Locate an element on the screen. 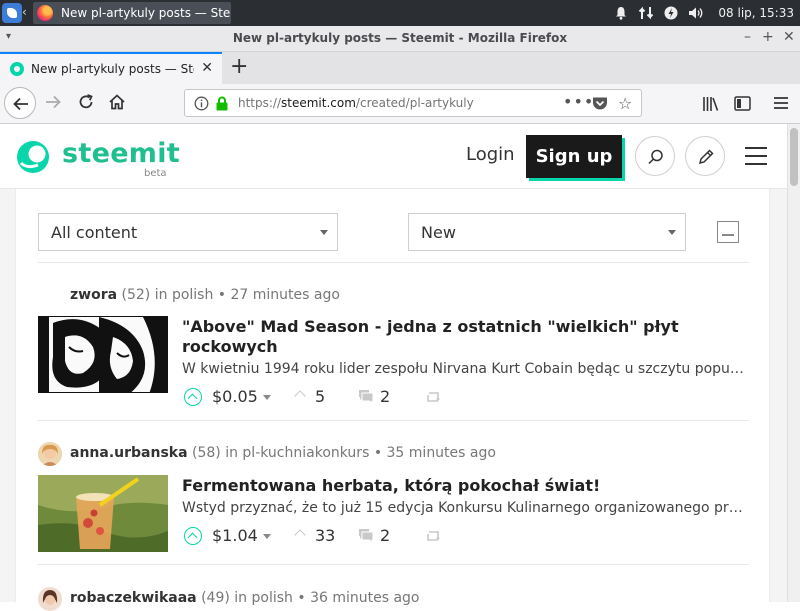  content-filter-value: All content is located at coordinates (94, 232).